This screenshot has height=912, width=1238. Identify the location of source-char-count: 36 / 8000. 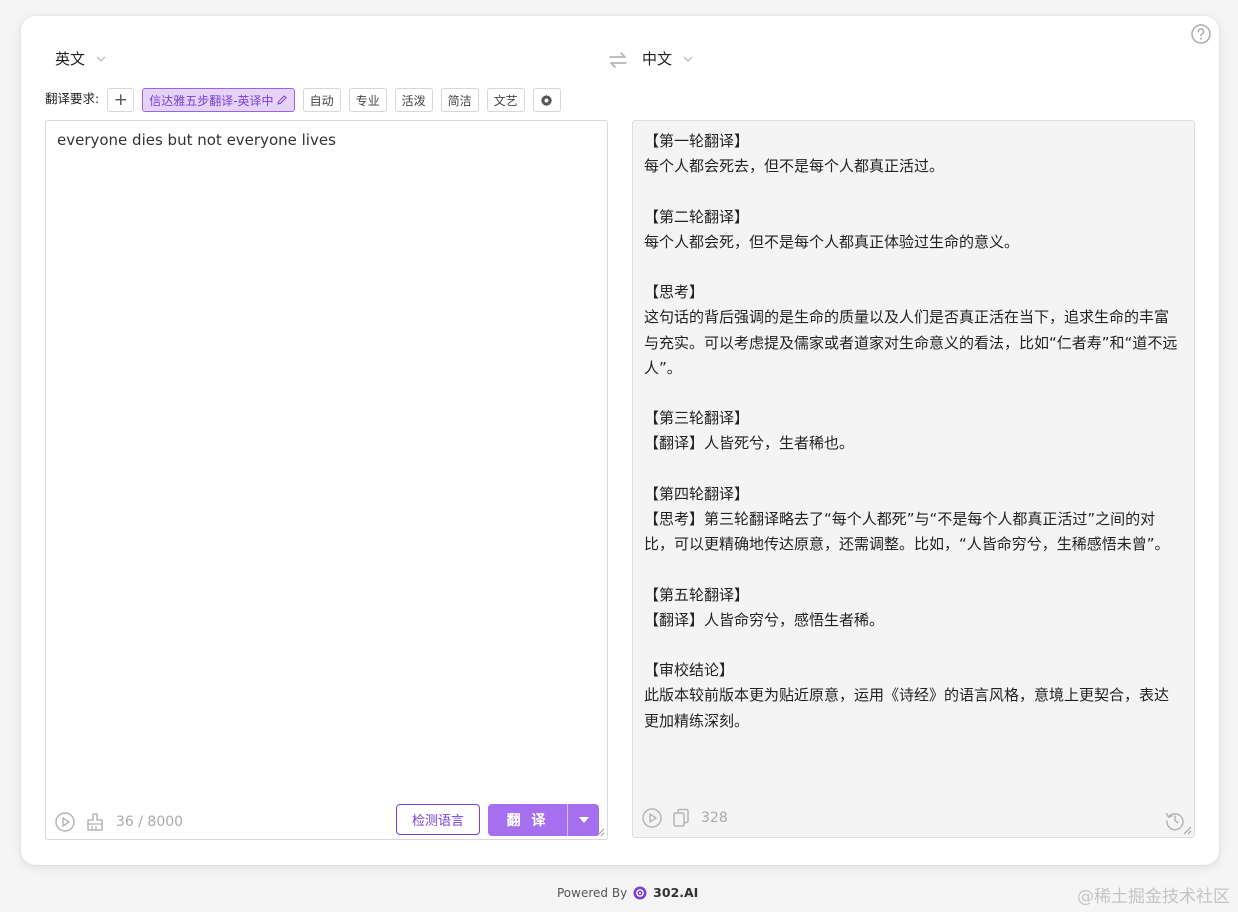
(150, 822).